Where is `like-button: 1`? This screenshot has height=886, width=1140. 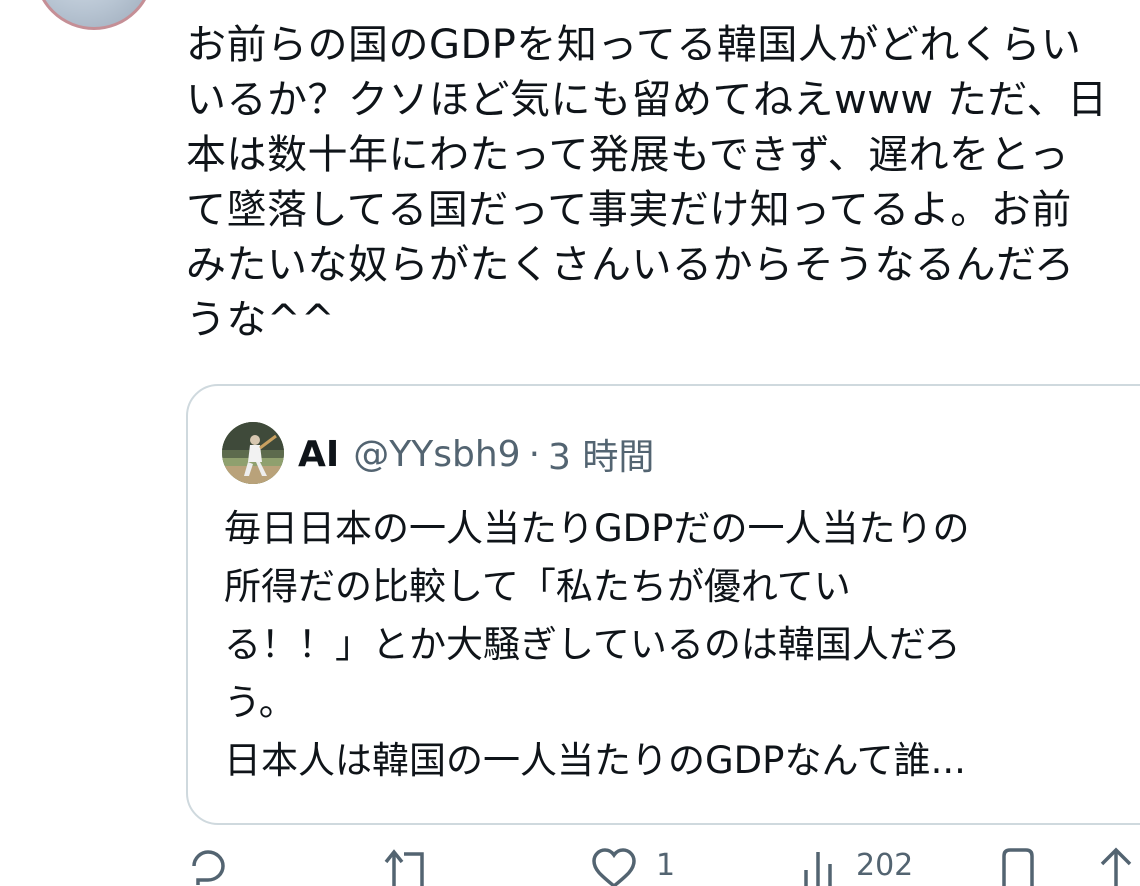
like-button: 1 is located at coordinates (632, 866).